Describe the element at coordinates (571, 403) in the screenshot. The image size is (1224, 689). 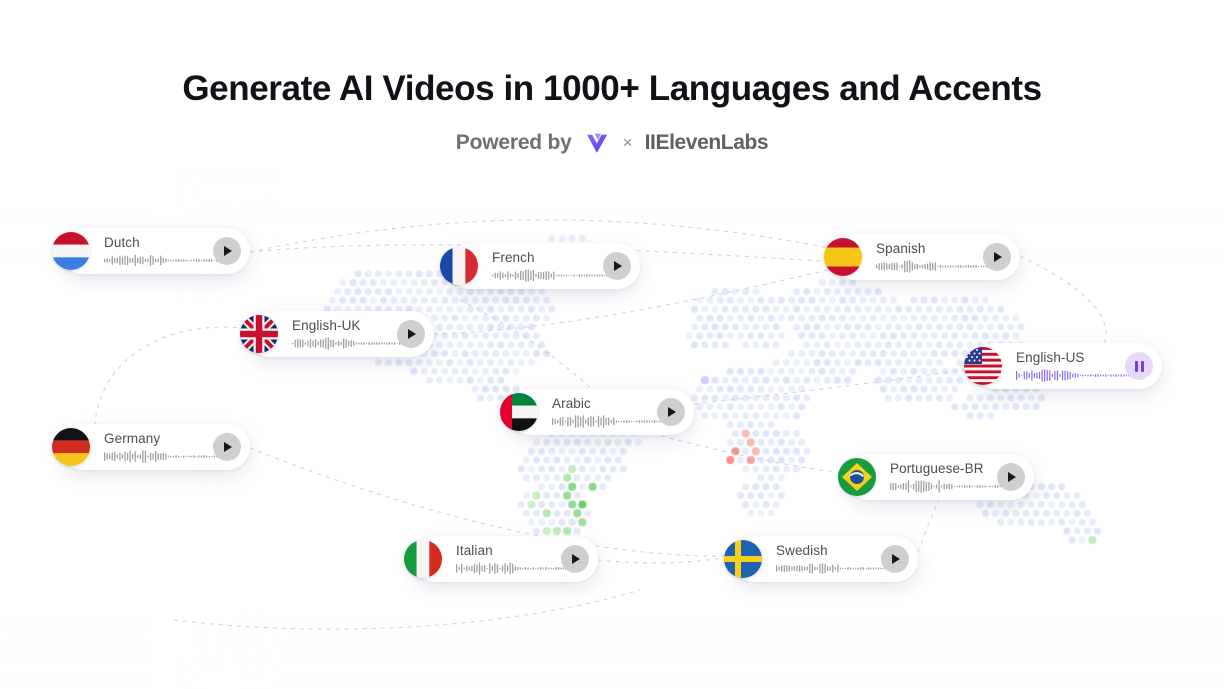
I see `language-label: Arabic` at that location.